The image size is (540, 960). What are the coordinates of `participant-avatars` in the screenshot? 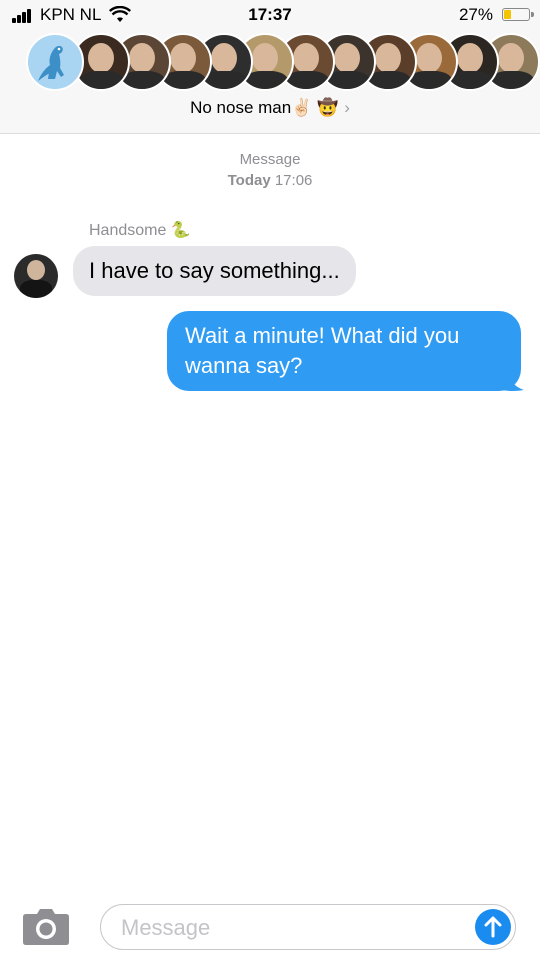 It's located at (283, 63).